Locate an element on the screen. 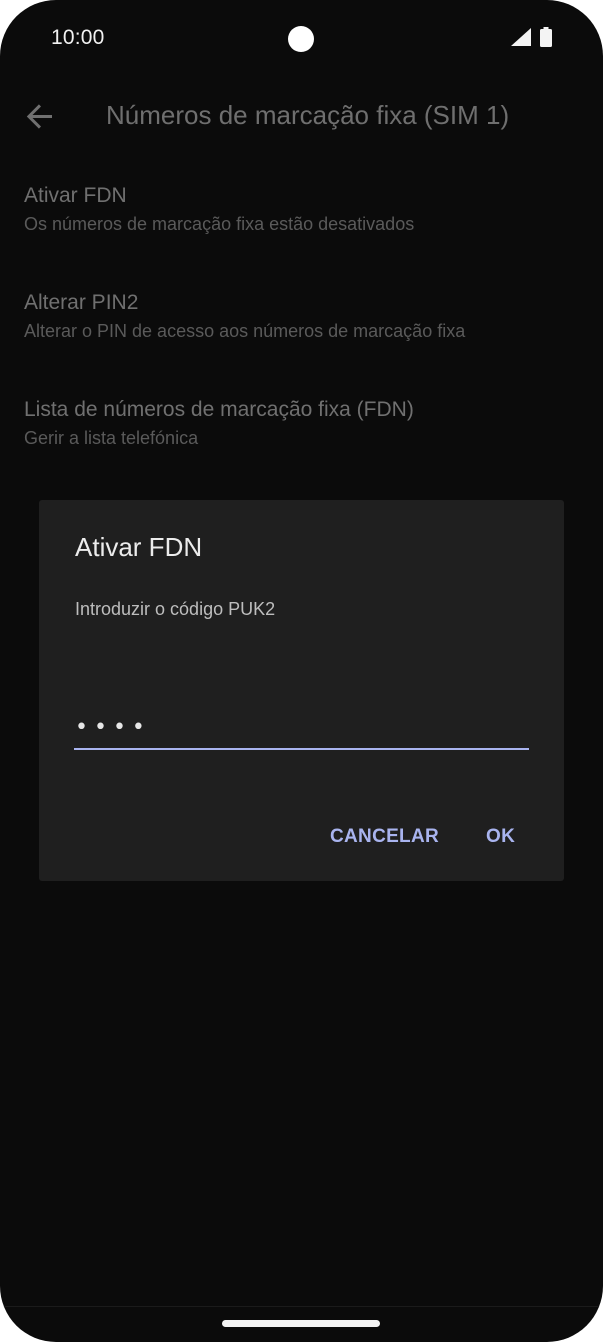 This screenshot has height=1342, width=603. dialog-title: Ativar FDN is located at coordinates (139, 547).